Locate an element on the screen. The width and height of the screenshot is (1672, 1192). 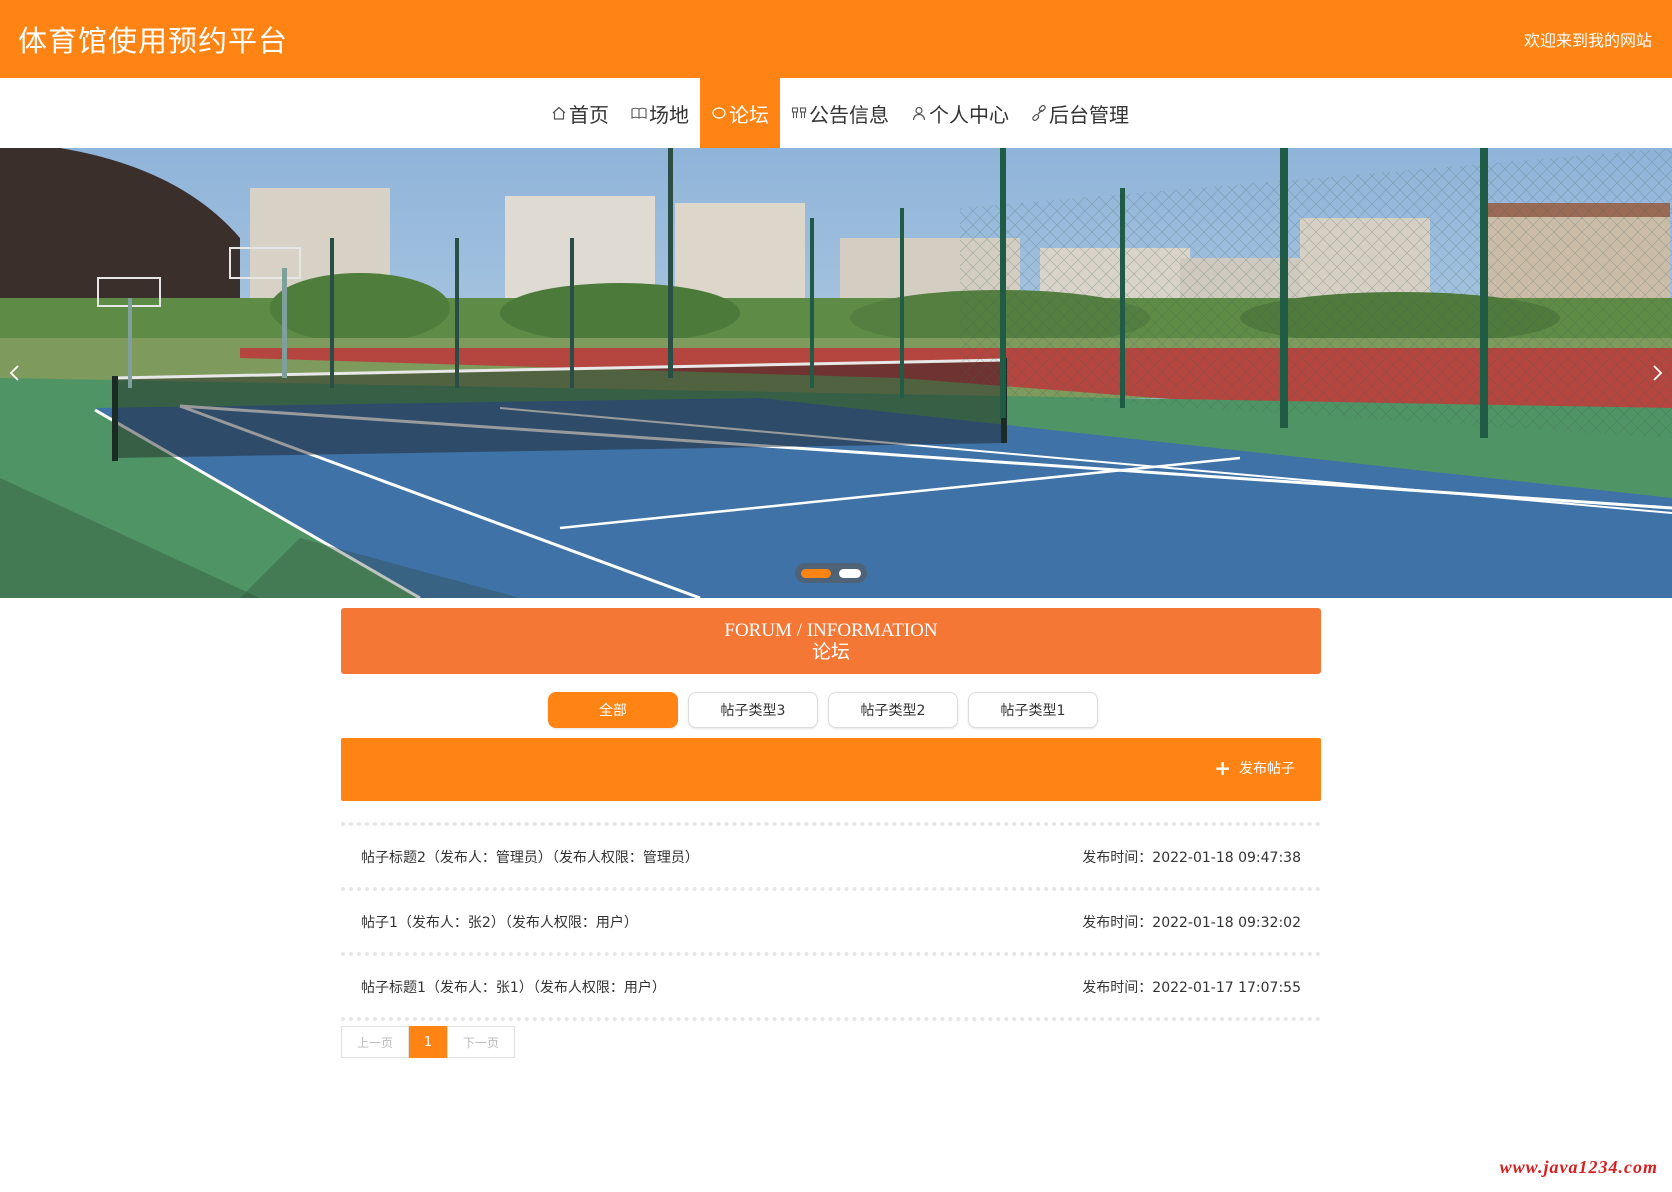
pagination: 上一页 1 下一页 is located at coordinates (428, 1042).